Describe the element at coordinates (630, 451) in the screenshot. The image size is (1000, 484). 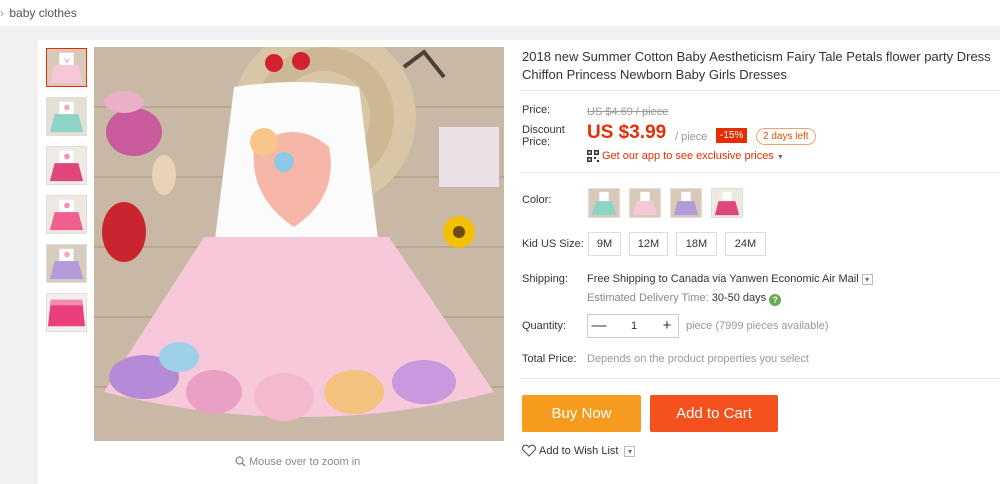
I see `wish-list-dropdown-icon: ▾` at that location.